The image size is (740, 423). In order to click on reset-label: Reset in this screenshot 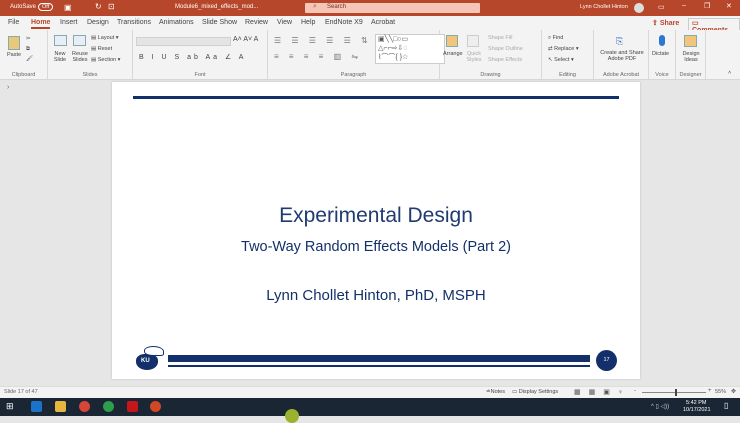, I will do `click(105, 49)`.